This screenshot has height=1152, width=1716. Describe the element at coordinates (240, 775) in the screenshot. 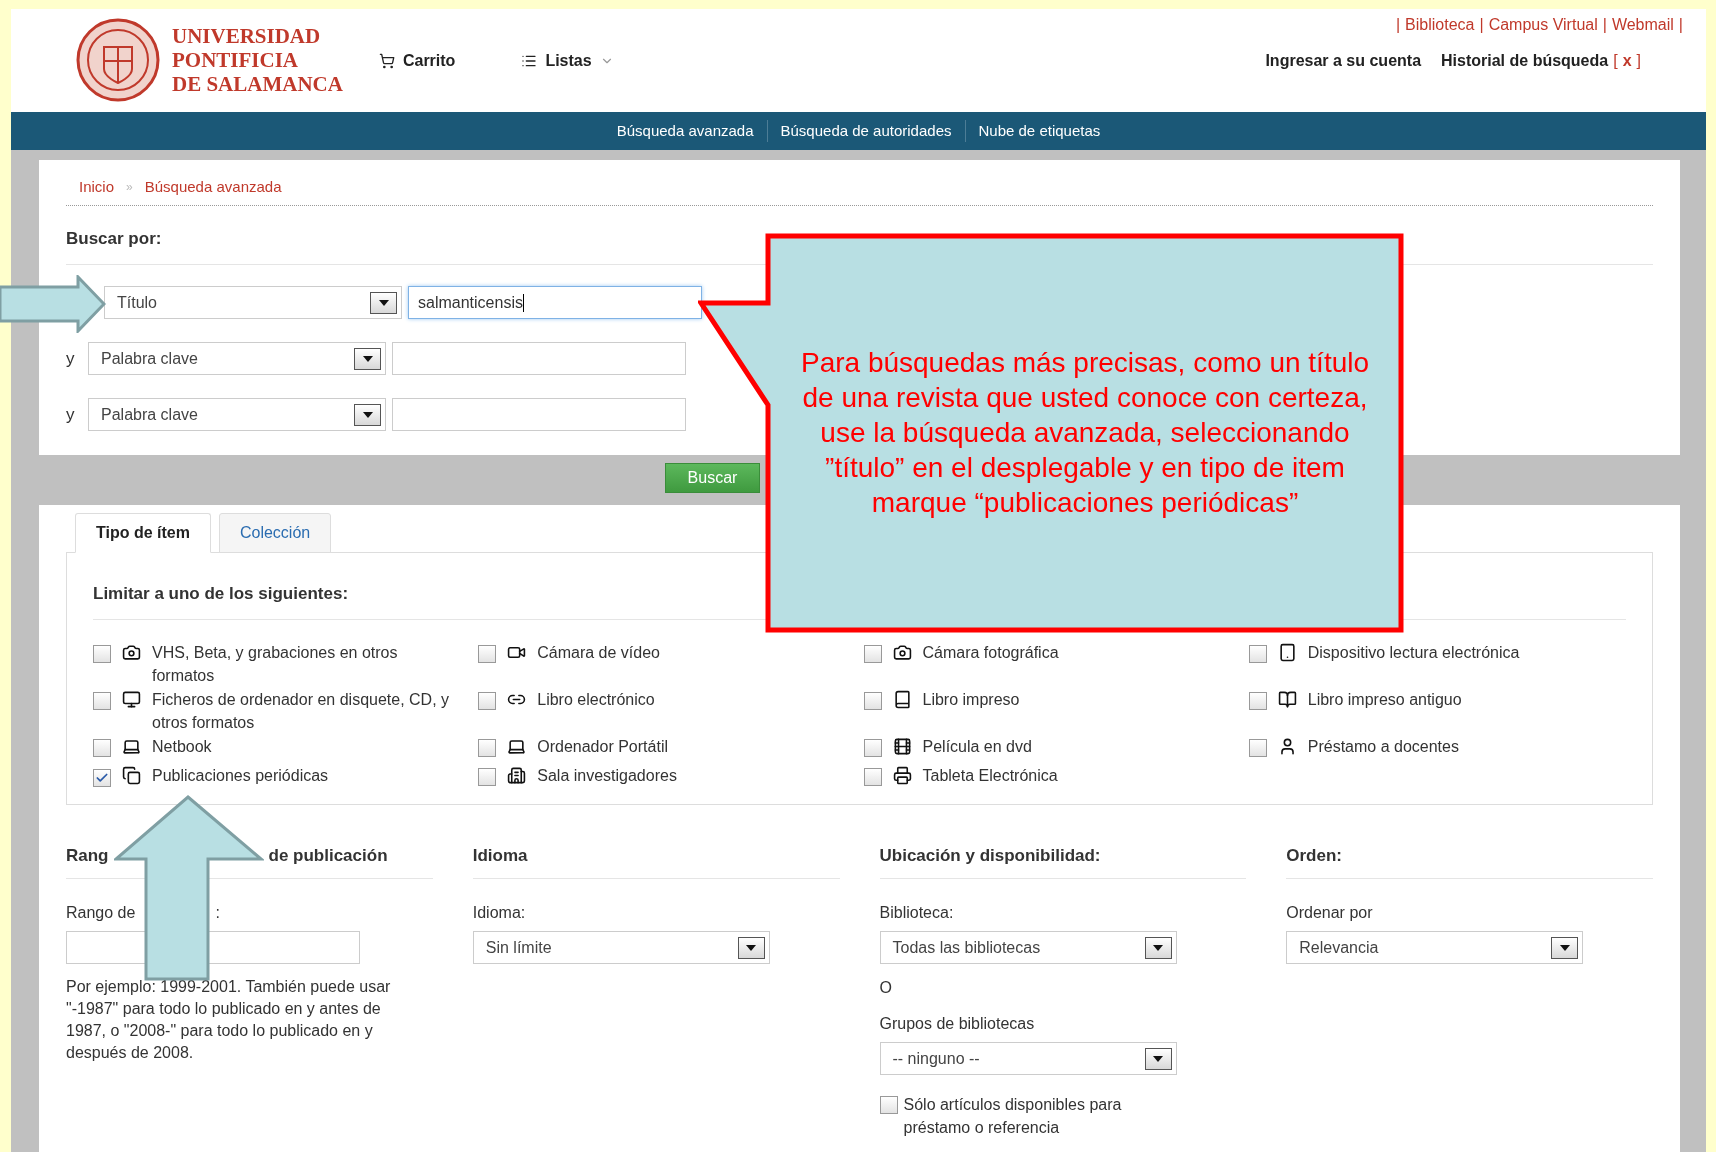

I see `item-type-label: Publicaciones periódicas` at that location.